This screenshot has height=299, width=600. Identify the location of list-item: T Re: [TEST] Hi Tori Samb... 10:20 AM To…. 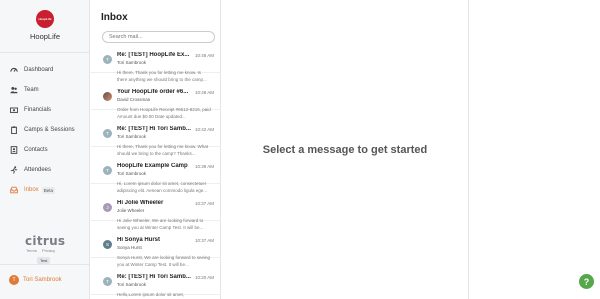
(156, 283).